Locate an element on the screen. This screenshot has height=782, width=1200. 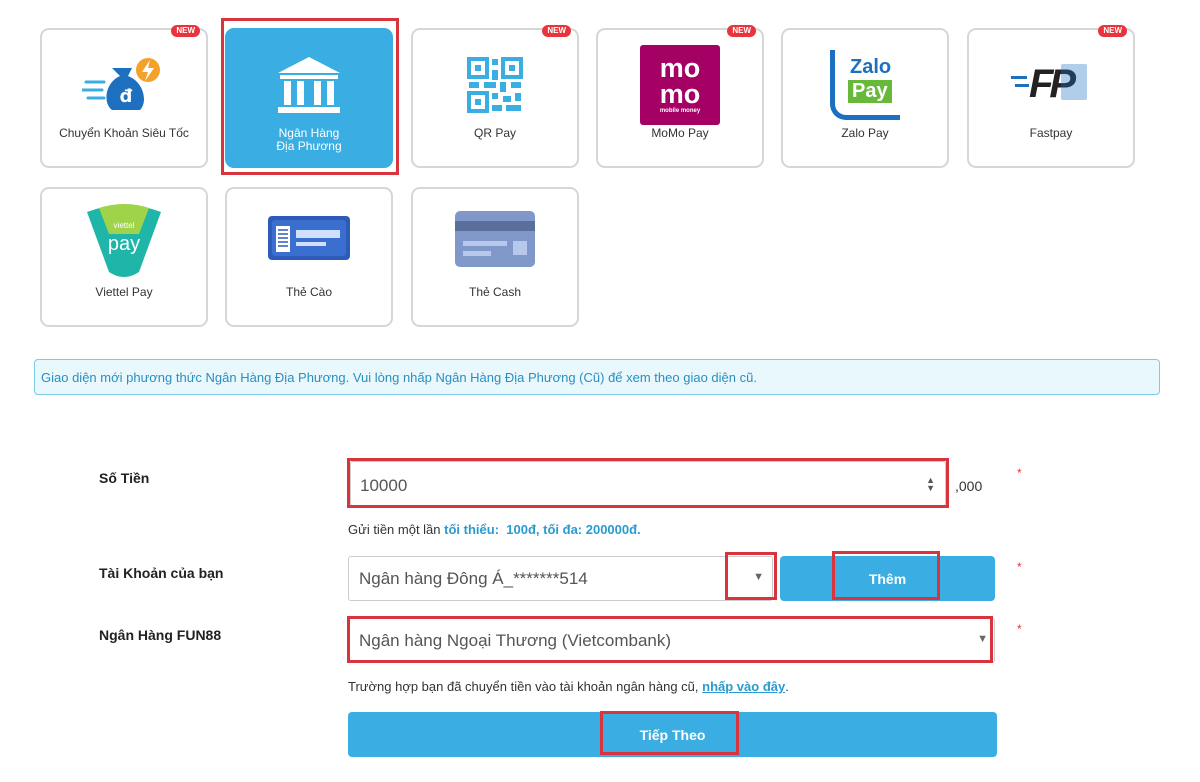
bank-label: Ngân Hàng FUN88 is located at coordinates (160, 635).